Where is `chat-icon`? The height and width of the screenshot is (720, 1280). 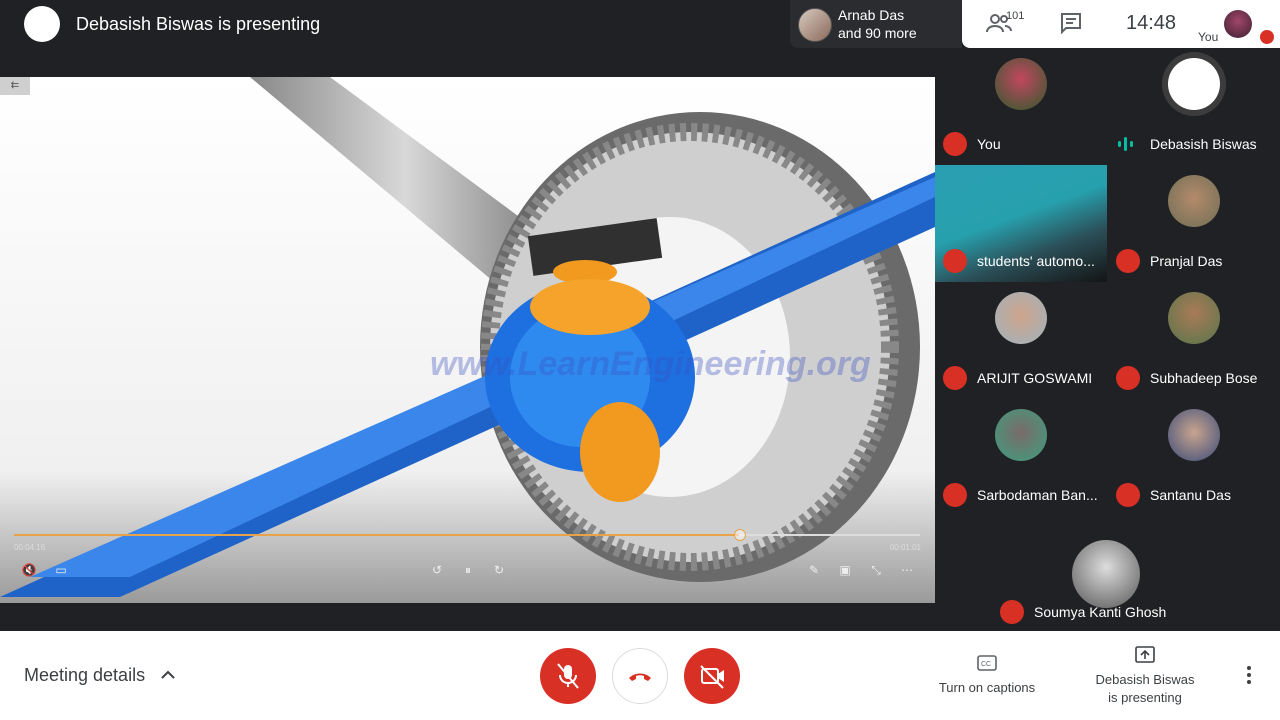
chat-icon is located at coordinates (1071, 24).